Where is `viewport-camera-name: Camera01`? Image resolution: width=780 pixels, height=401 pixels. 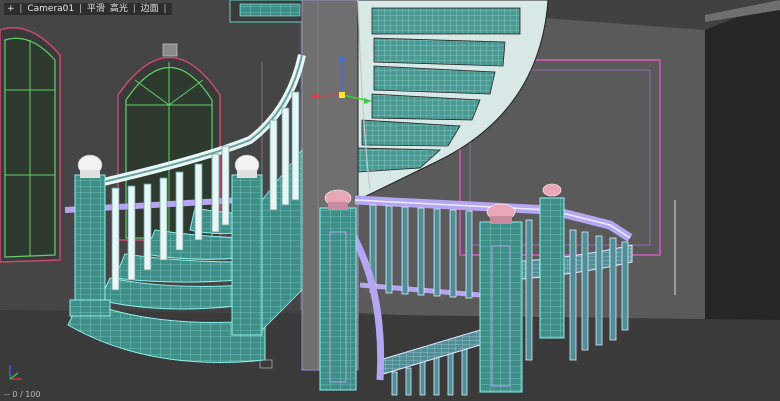
viewport-camera-name: Camera01 is located at coordinates (50, 9).